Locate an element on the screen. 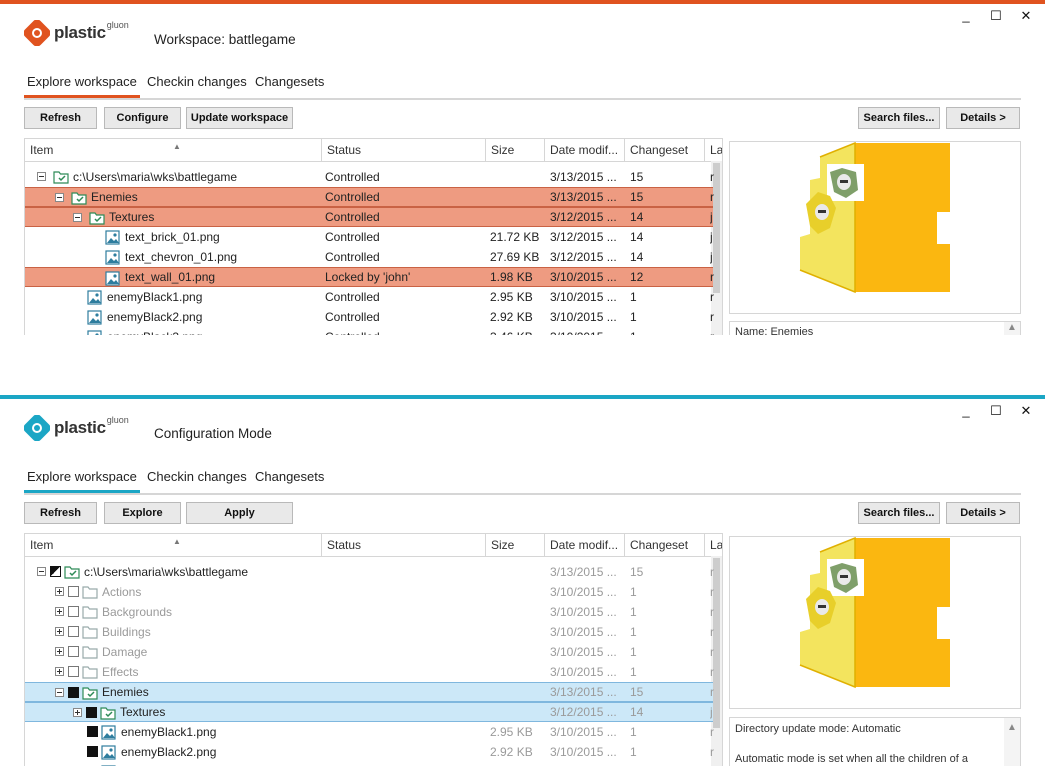 The height and width of the screenshot is (766, 1045). cell-item: enemyBlack1.png is located at coordinates (169, 732).